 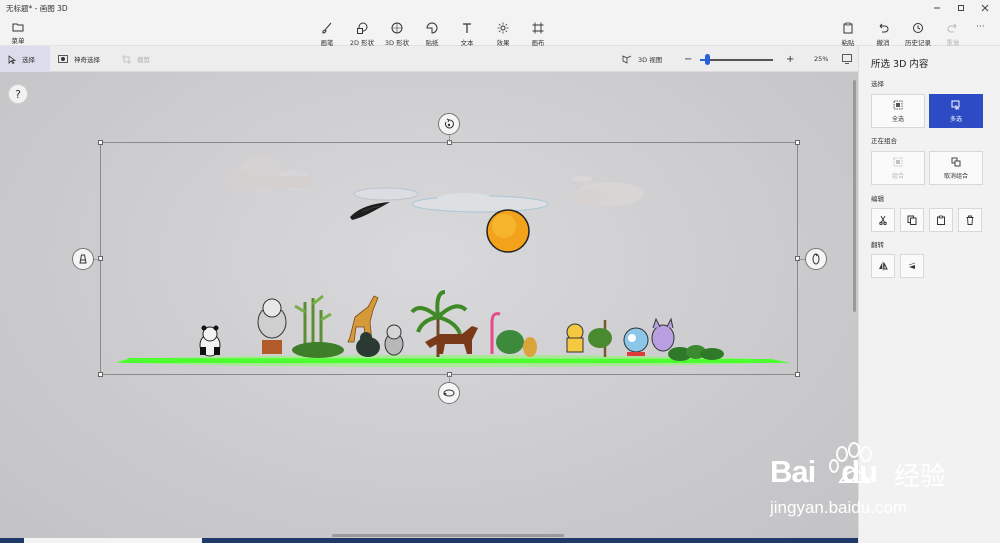 I want to click on effects-icon, so click(x=503, y=28).